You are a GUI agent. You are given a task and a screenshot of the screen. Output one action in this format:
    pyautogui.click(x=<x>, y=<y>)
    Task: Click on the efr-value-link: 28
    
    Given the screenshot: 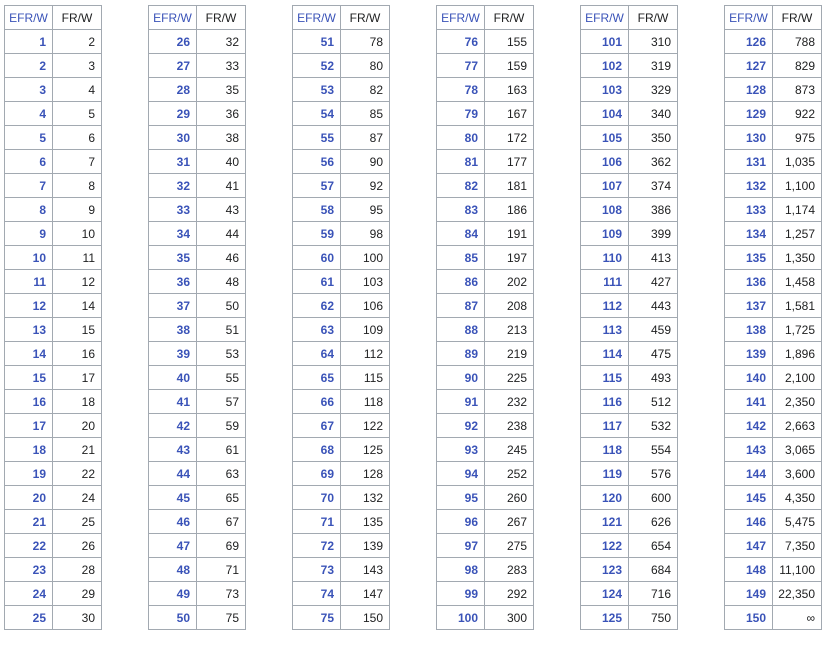 What is the action you would take?
    pyautogui.click(x=172, y=89)
    